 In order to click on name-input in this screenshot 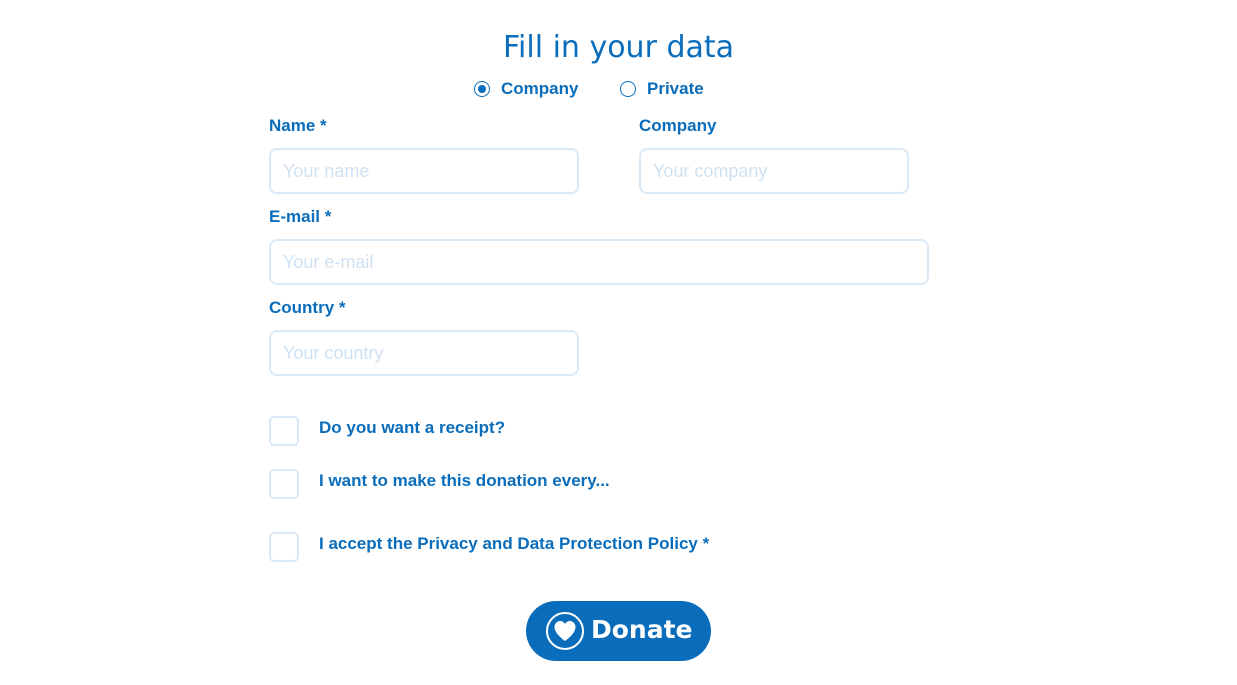, I will do `click(424, 171)`.